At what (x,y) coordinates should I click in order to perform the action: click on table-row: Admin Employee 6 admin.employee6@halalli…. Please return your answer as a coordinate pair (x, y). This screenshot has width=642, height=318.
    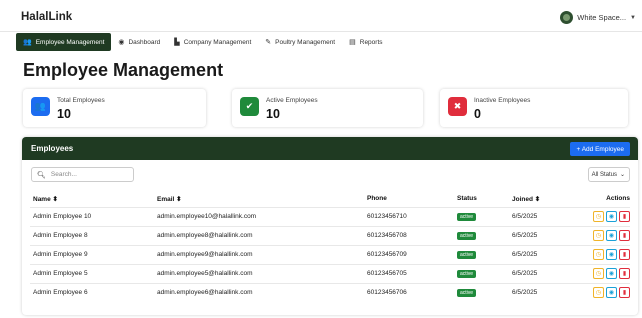
    Looking at the image, I should click on (330, 292).